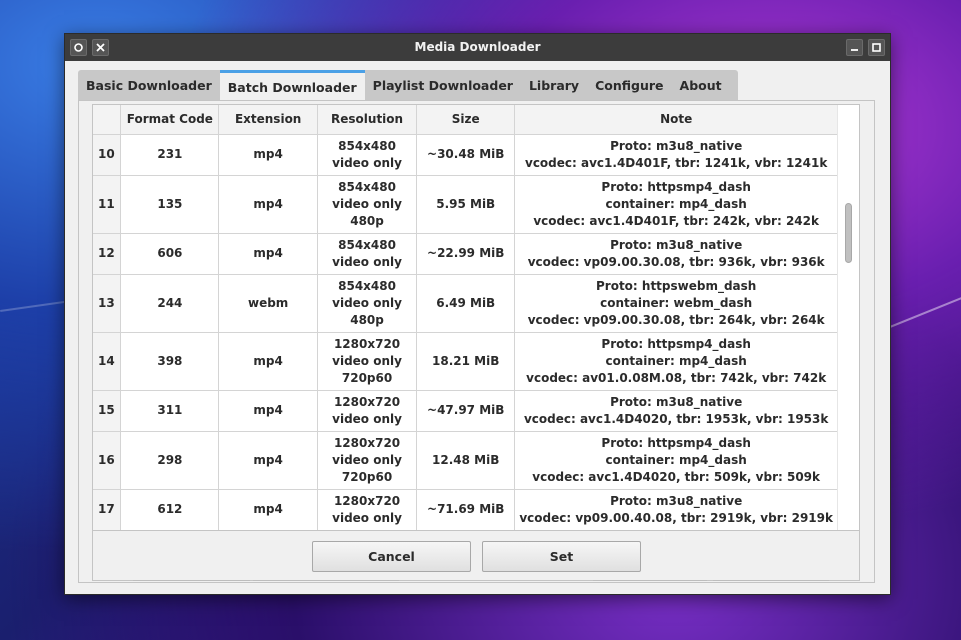  What do you see at coordinates (701, 85) in the screenshot?
I see `tab-about: About` at bounding box center [701, 85].